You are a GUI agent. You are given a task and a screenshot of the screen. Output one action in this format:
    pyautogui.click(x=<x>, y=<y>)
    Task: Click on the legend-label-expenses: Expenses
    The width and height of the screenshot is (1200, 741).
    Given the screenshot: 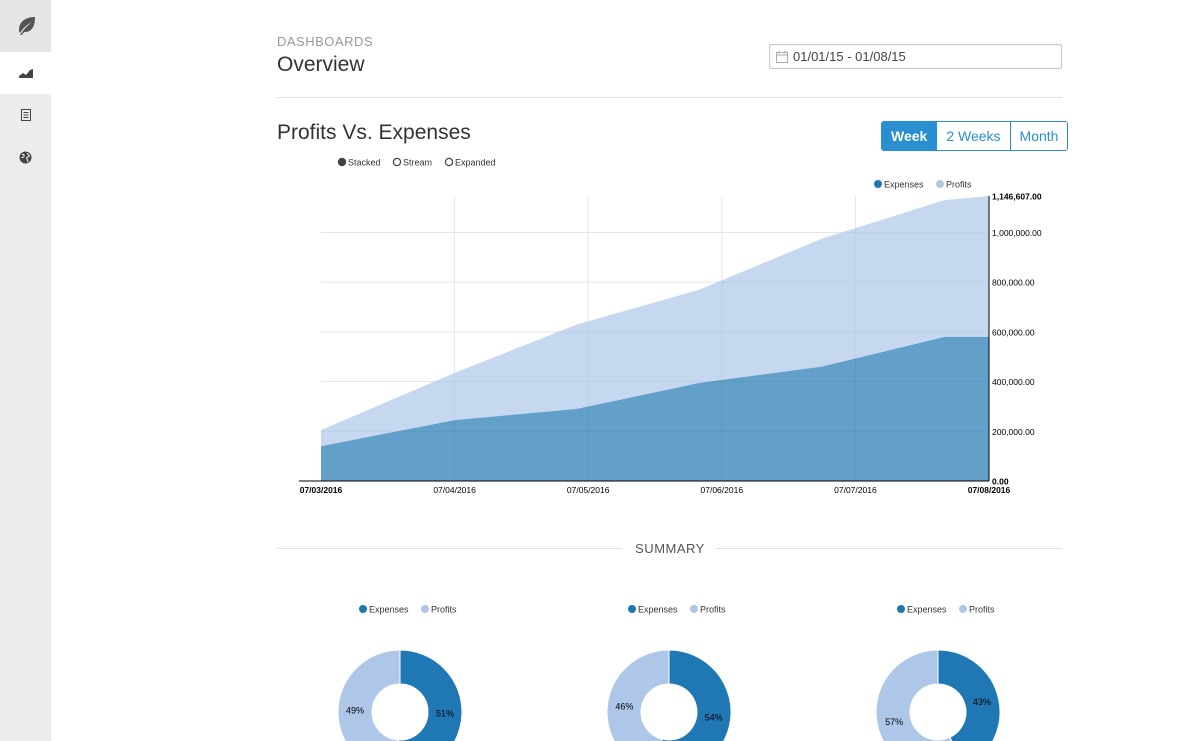 What is the action you would take?
    pyautogui.click(x=904, y=185)
    